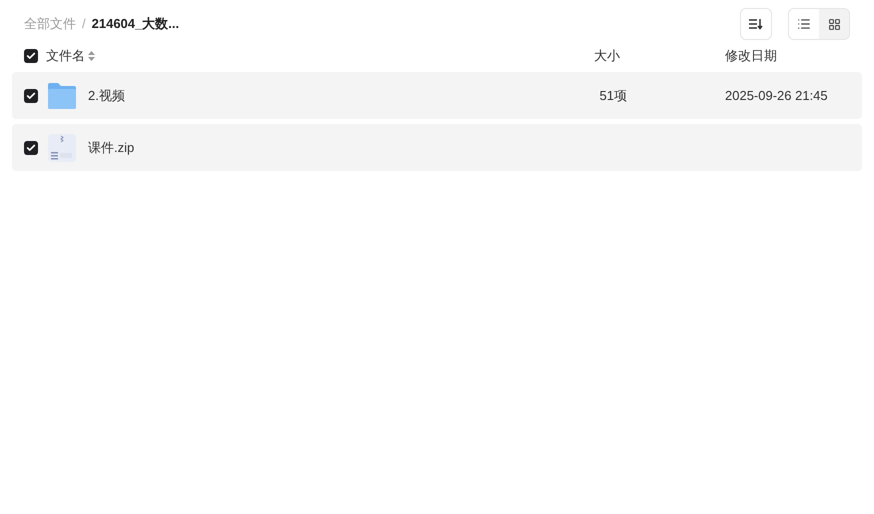  I want to click on file-size: 51项, so click(613, 95).